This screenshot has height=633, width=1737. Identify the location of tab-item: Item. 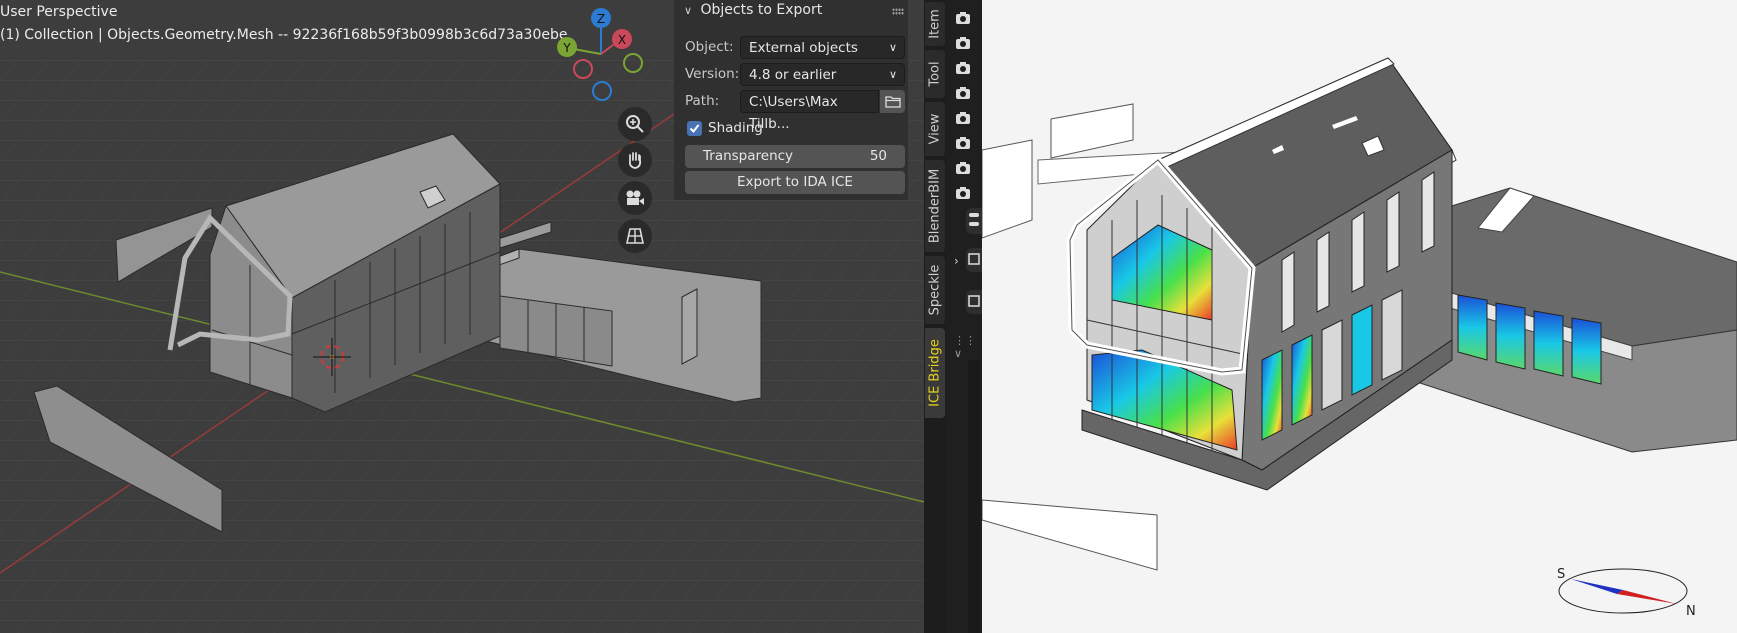
(935, 24).